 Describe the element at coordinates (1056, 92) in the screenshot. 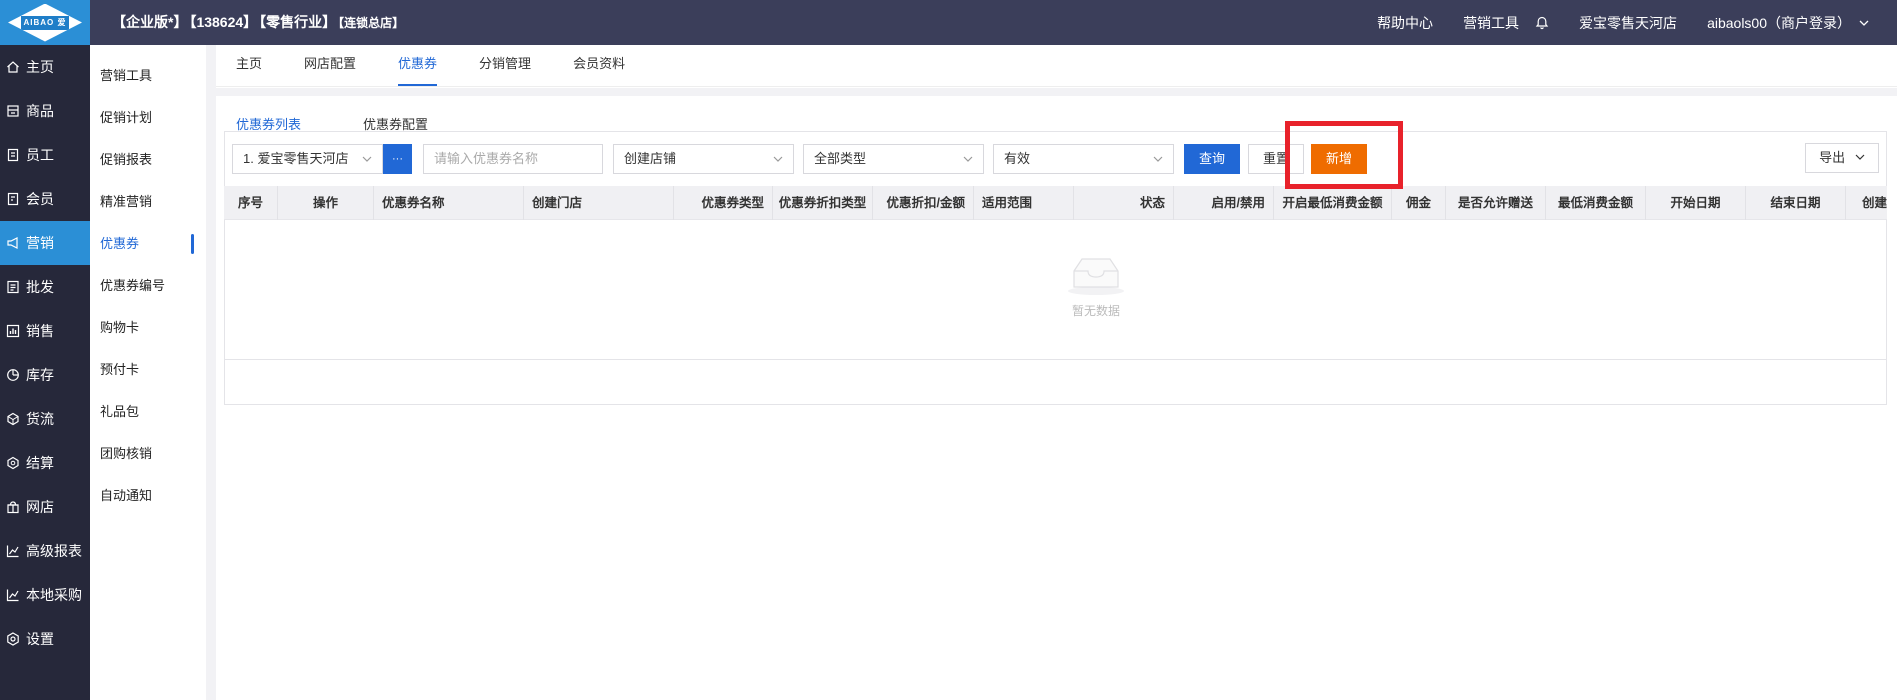

I see `divider` at that location.